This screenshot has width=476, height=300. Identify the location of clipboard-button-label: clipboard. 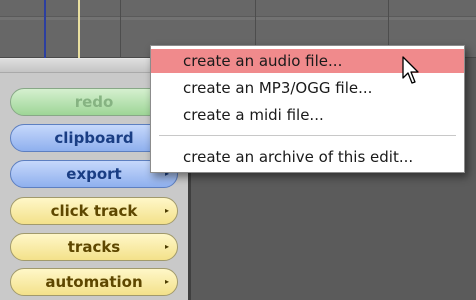
(94, 138).